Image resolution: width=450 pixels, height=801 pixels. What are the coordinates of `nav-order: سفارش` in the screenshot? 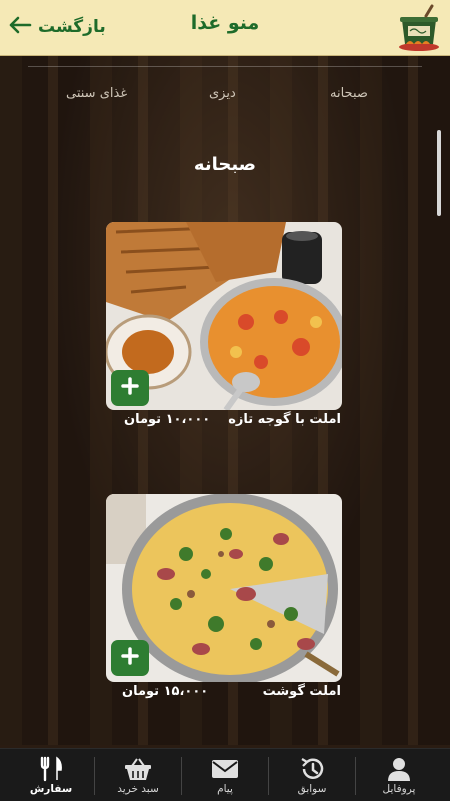 It's located at (51, 775).